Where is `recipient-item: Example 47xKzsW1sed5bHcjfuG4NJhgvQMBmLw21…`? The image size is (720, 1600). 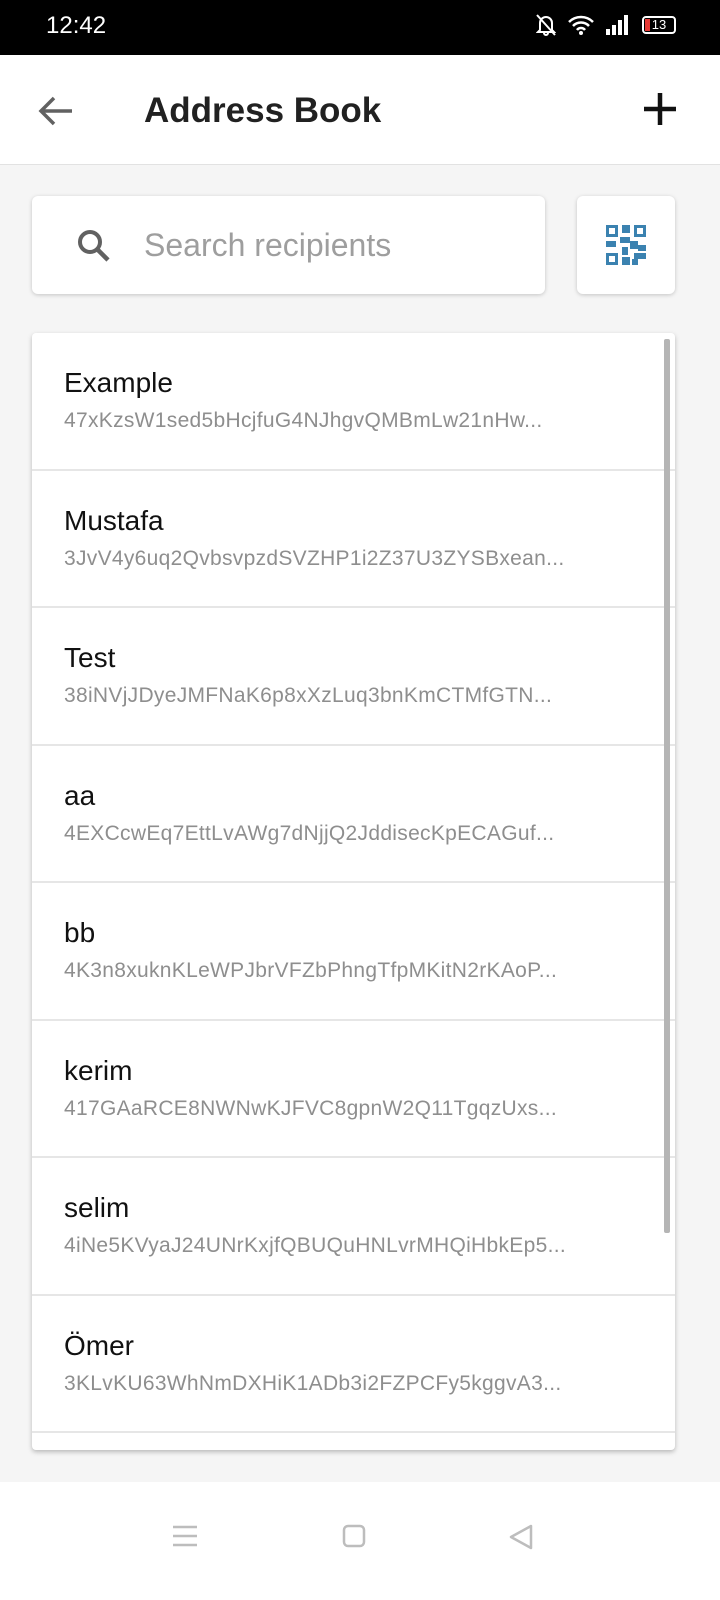
recipient-item: Example 47xKzsW1sed5bHcjfuG4NJhgvQMBmLw21… is located at coordinates (353, 402).